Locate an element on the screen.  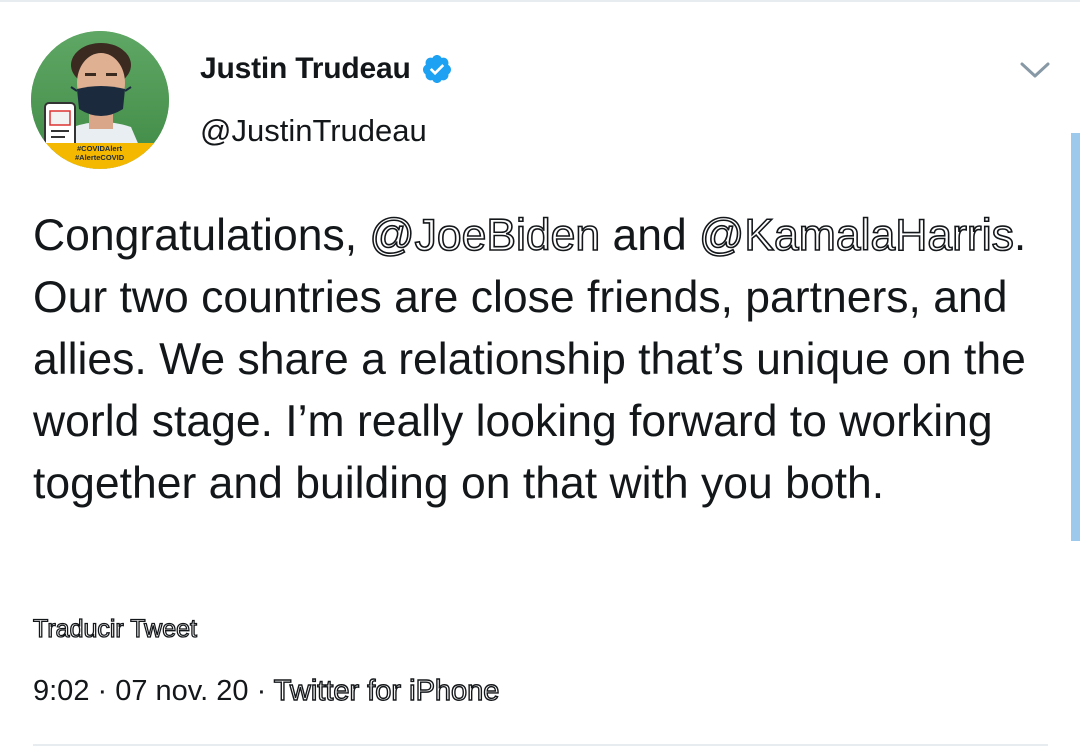
mention-joebiden-link: @JoeBiden is located at coordinates (485, 235).